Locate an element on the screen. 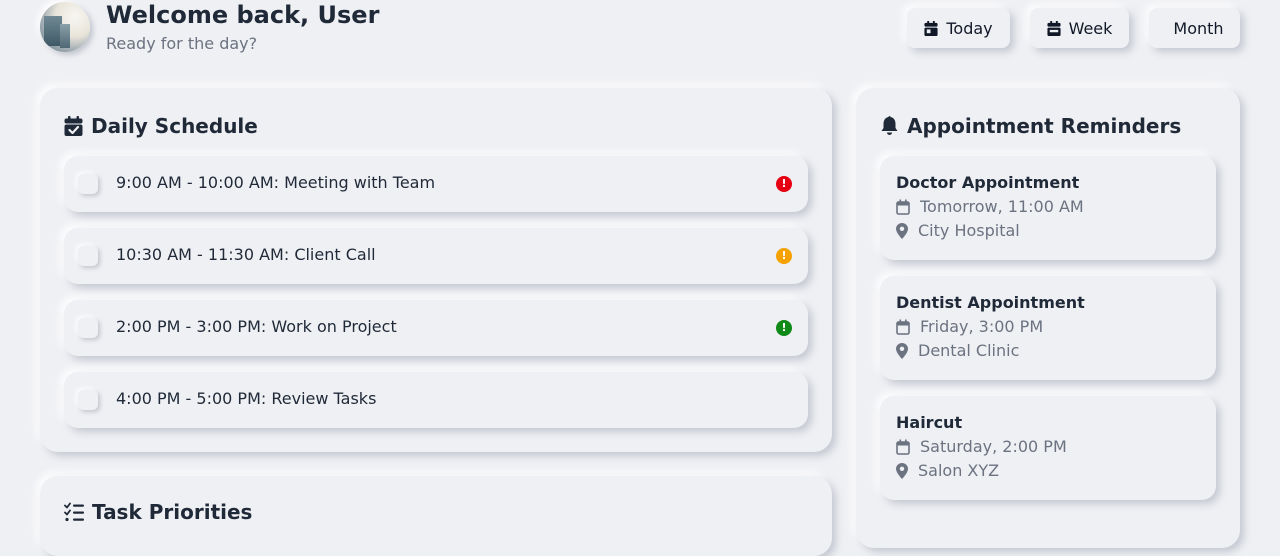 The image size is (1280, 556). appointment-location-row: City Hospital is located at coordinates (958, 230).